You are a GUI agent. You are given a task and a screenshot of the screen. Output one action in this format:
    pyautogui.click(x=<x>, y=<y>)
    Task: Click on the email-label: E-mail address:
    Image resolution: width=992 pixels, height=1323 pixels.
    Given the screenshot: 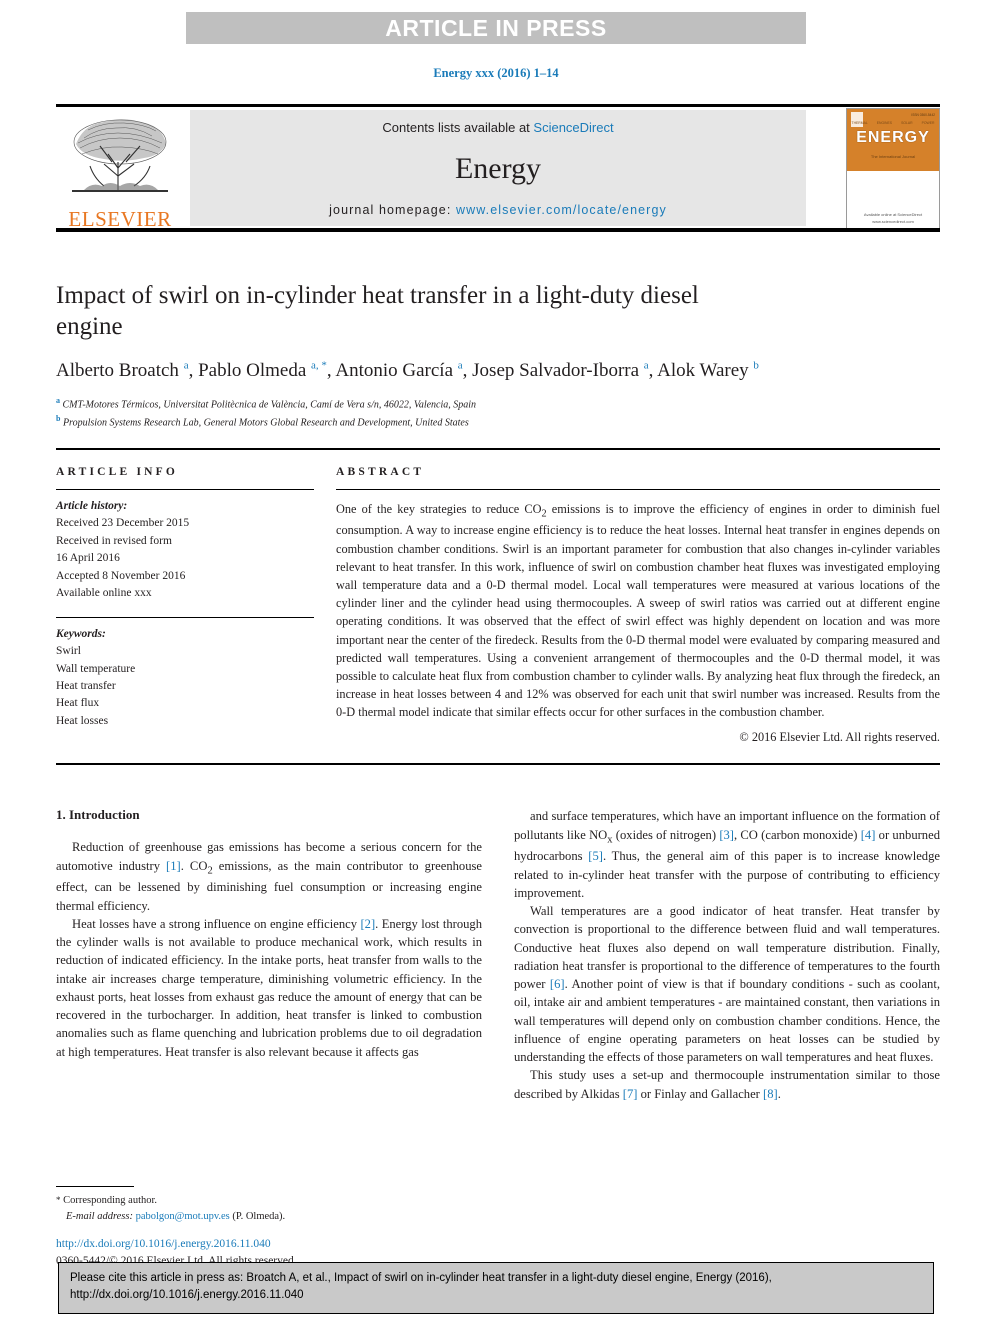 What is the action you would take?
    pyautogui.click(x=99, y=1216)
    